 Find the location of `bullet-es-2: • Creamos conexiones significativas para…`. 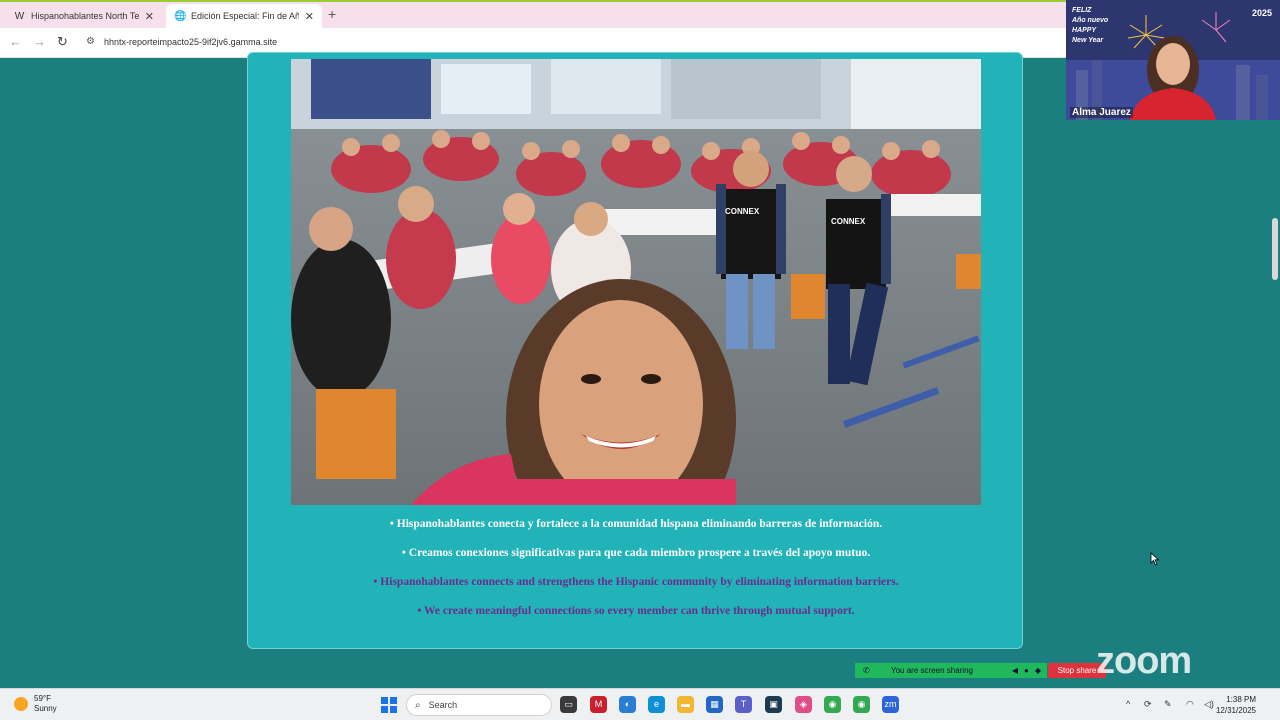

bullet-es-2: • Creamos conexiones significativas para… is located at coordinates (636, 553).